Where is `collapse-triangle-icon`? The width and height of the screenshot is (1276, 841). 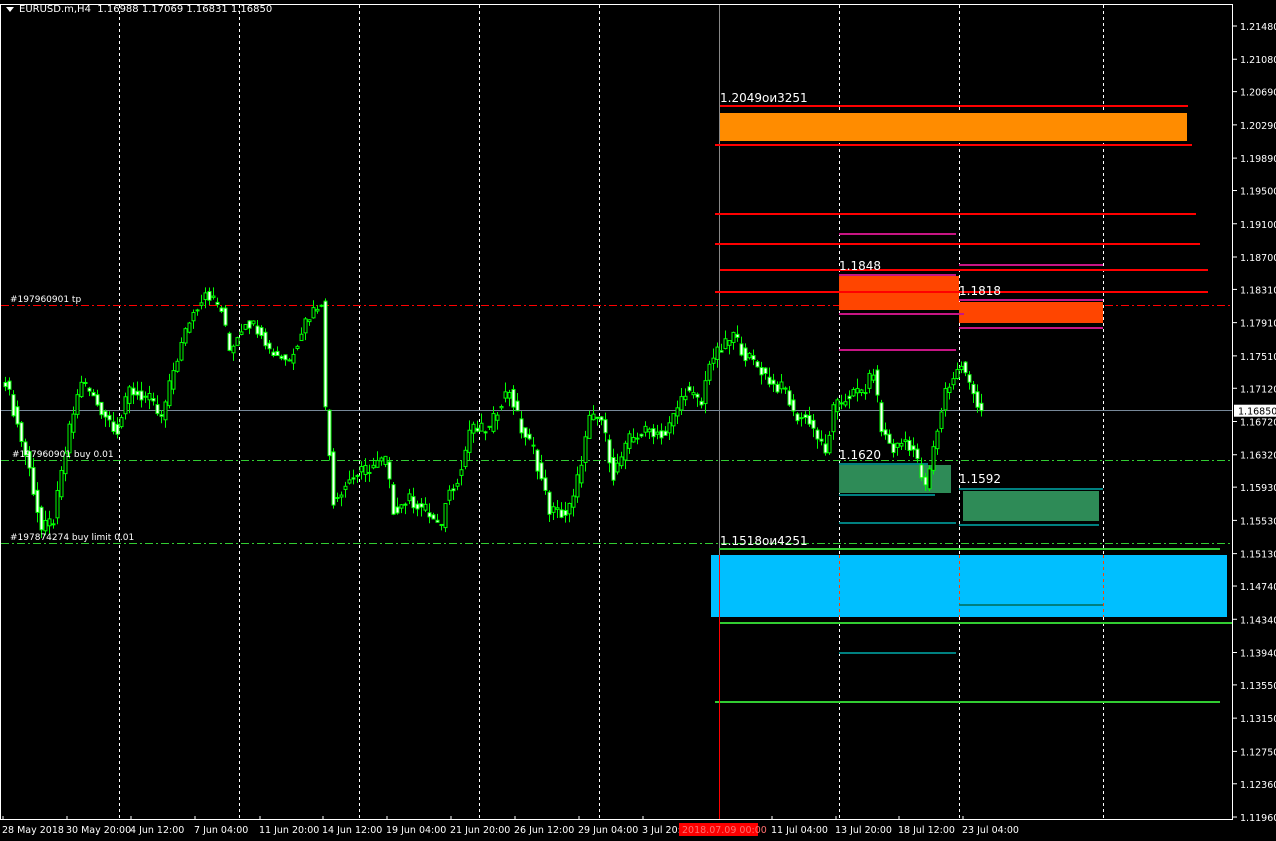
collapse-triangle-icon is located at coordinates (10, 9).